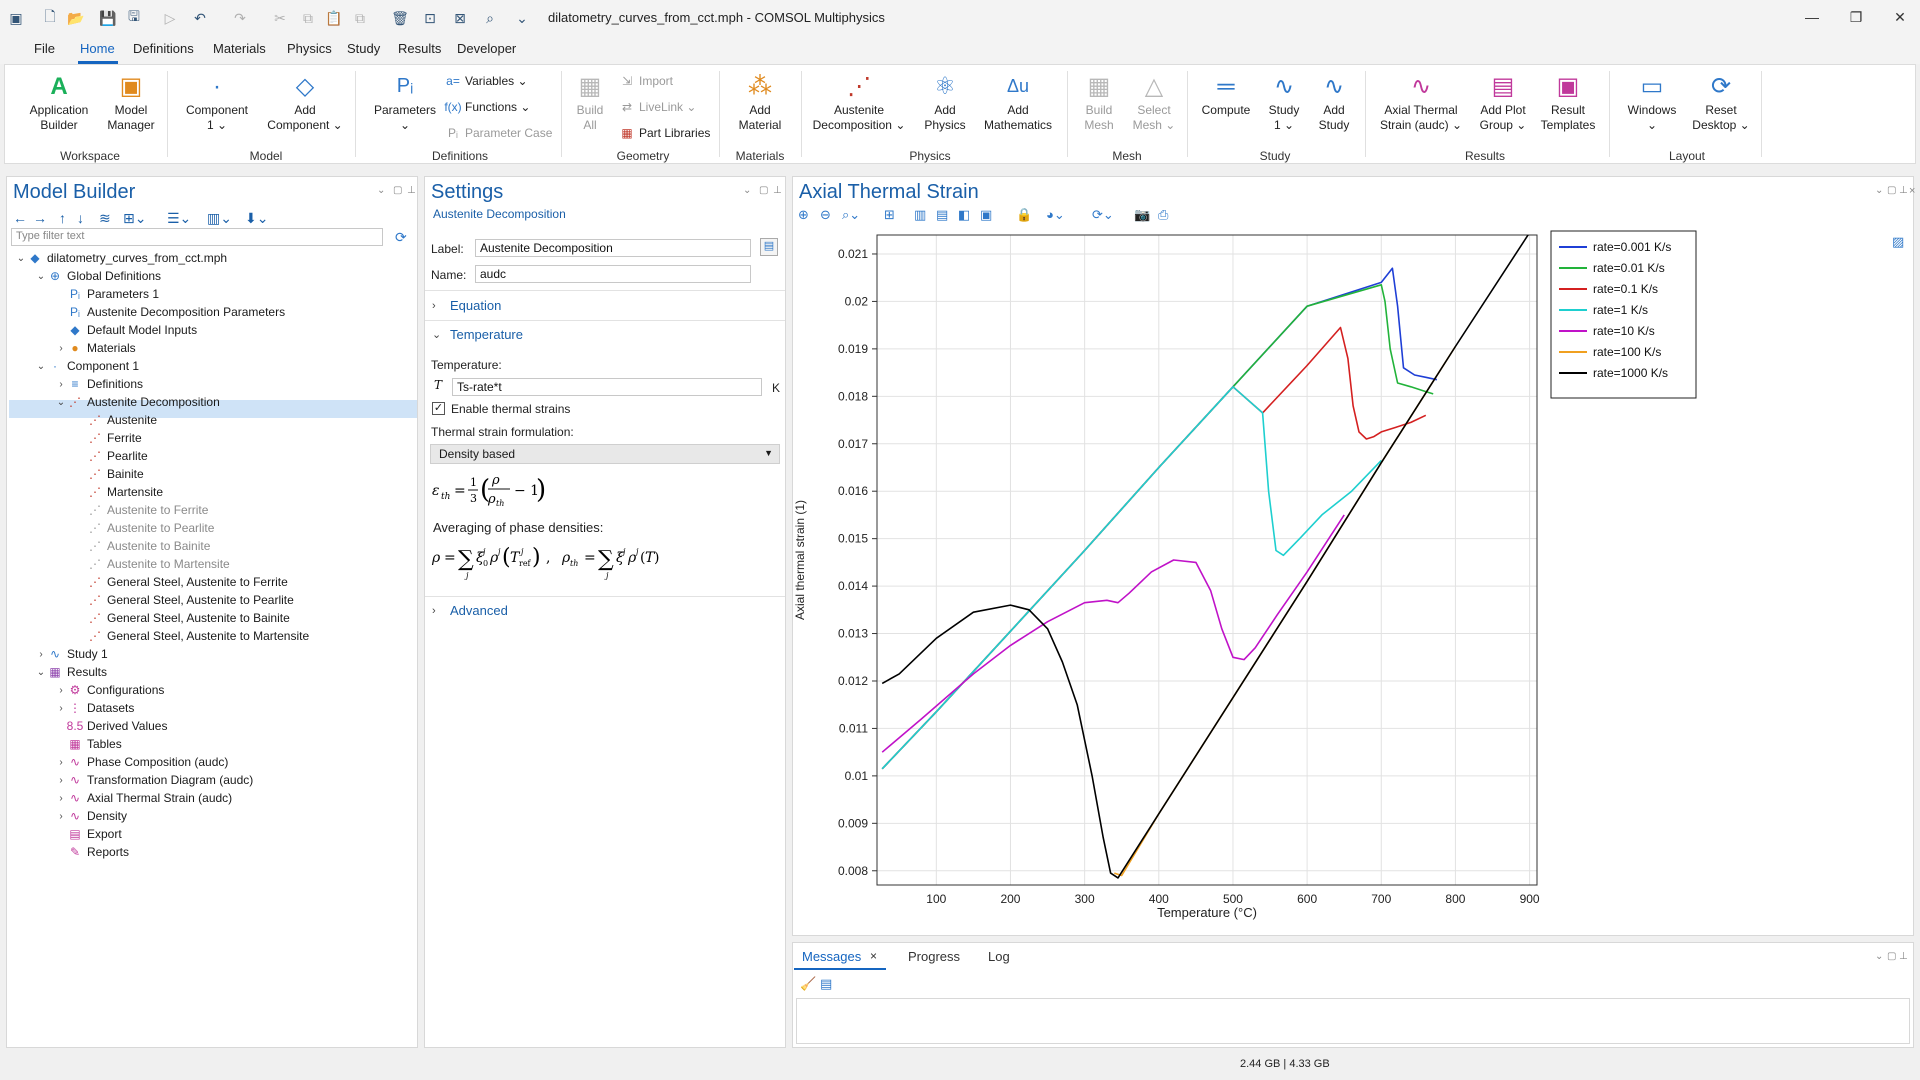 The width and height of the screenshot is (1920, 1080). Describe the element at coordinates (470, 610) in the screenshot. I see `advanced-section: › Advanced` at that location.